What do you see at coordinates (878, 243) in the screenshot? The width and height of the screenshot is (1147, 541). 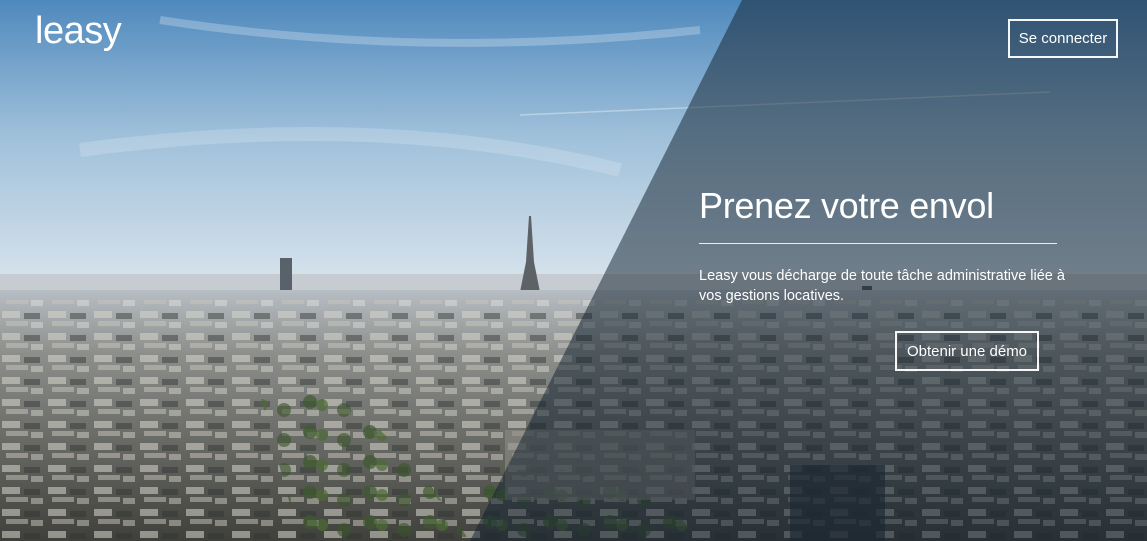 I see `title-divider` at bounding box center [878, 243].